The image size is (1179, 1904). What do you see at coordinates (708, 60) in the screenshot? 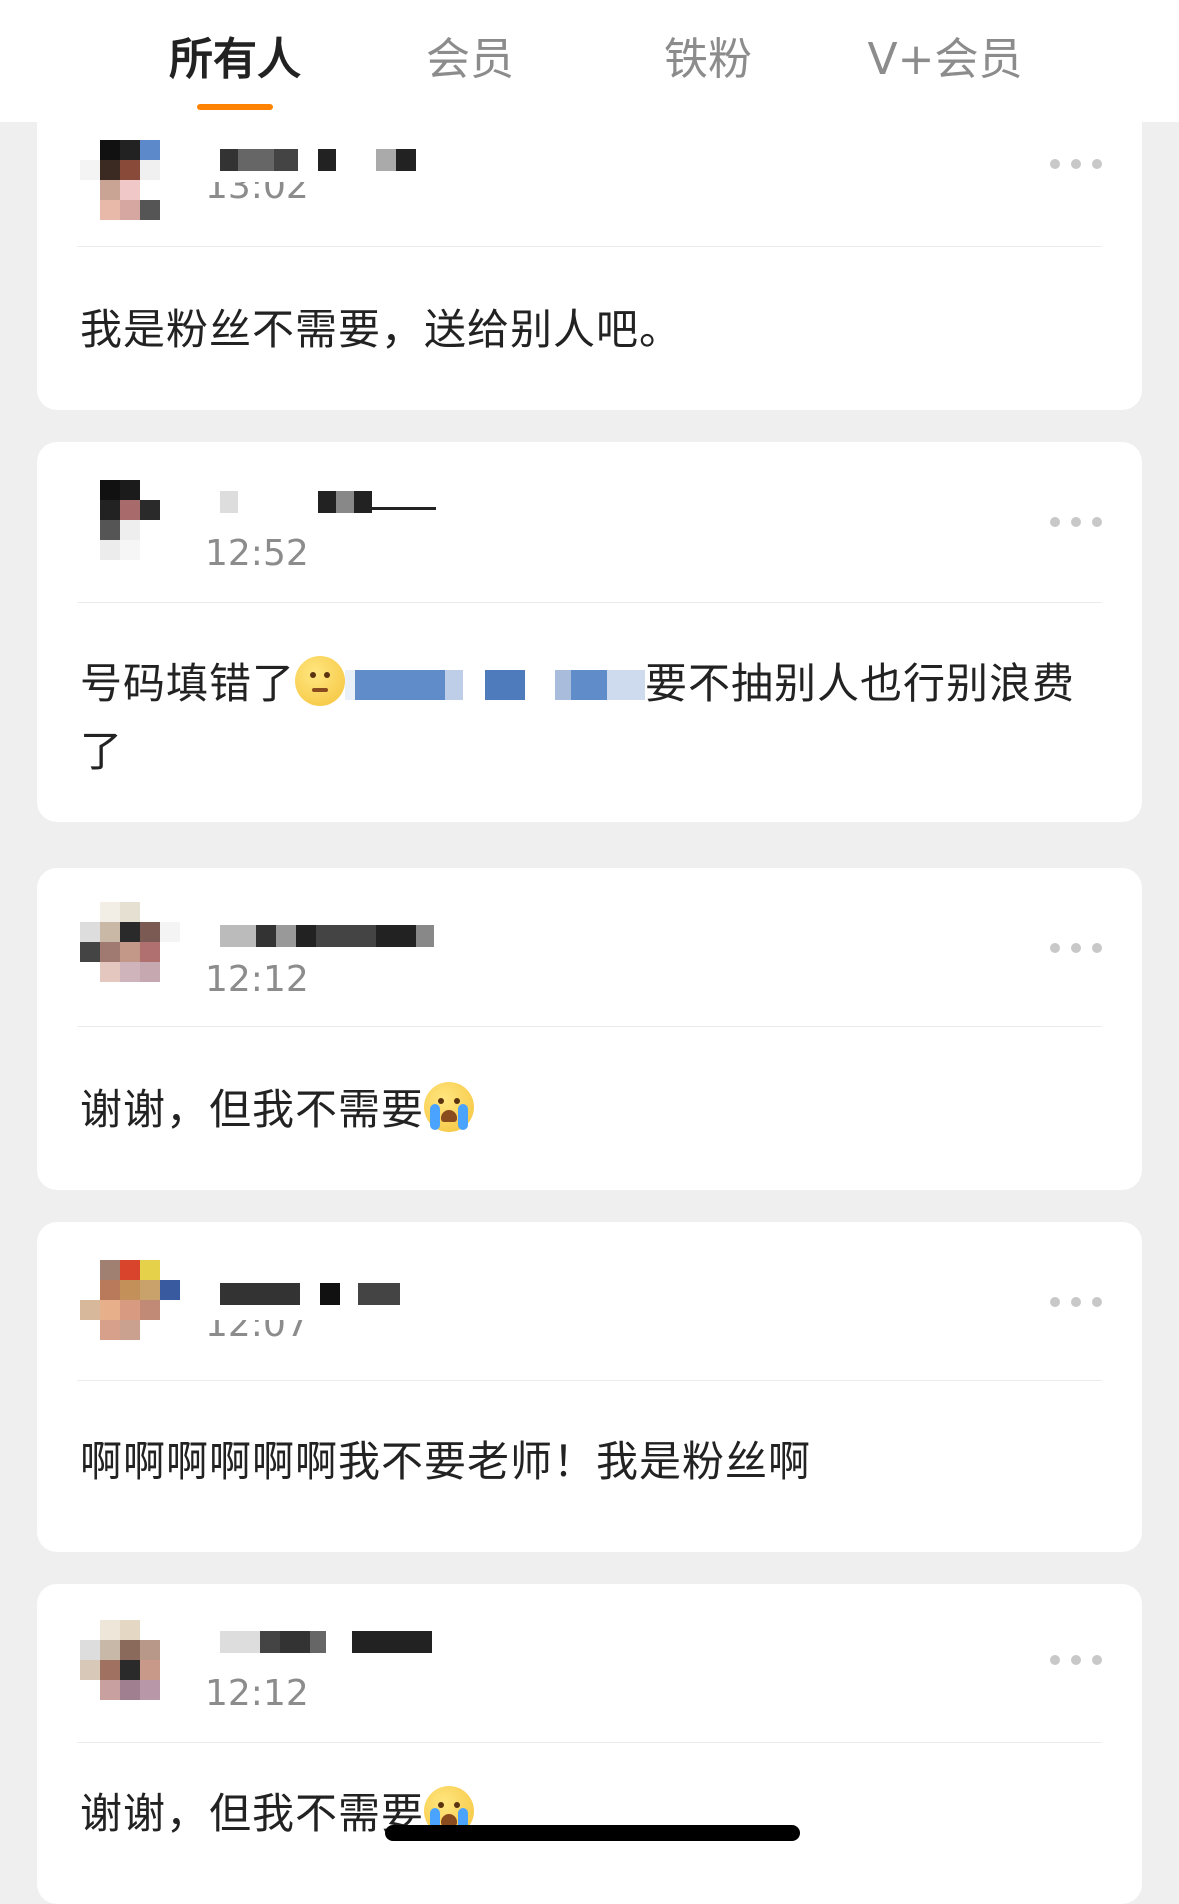
I see `tab-iron-fans: 铁粉` at bounding box center [708, 60].